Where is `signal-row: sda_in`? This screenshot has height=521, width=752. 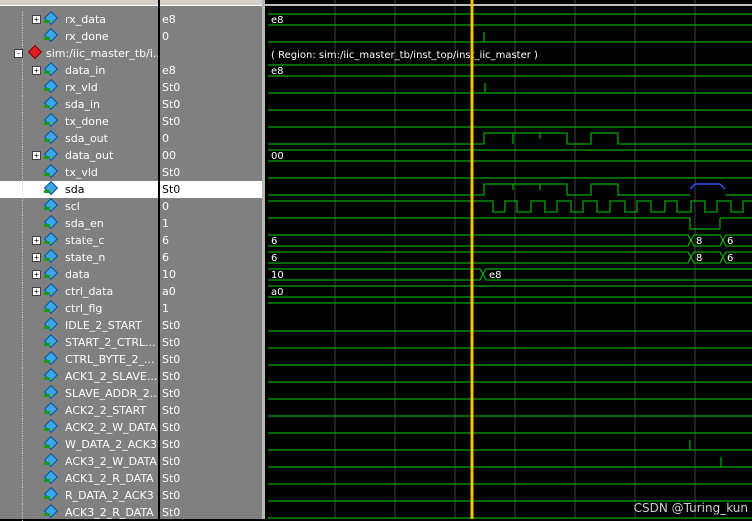 signal-row: sda_in is located at coordinates (79, 104).